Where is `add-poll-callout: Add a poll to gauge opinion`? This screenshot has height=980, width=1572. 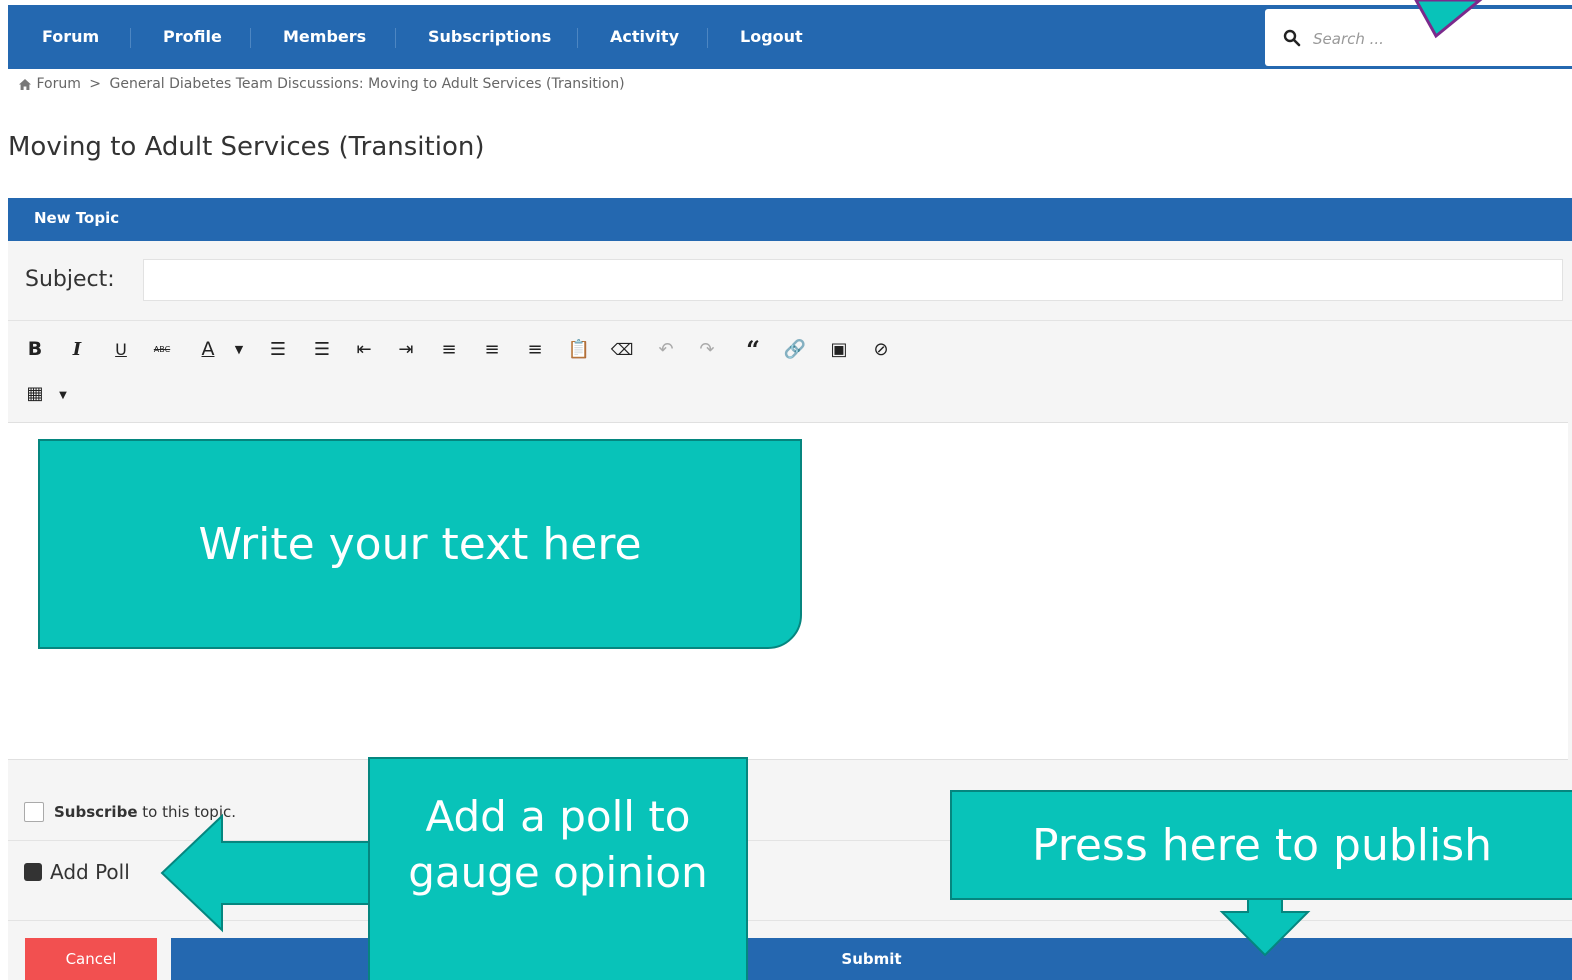
add-poll-callout: Add a poll to gauge opinion is located at coordinates (558, 868).